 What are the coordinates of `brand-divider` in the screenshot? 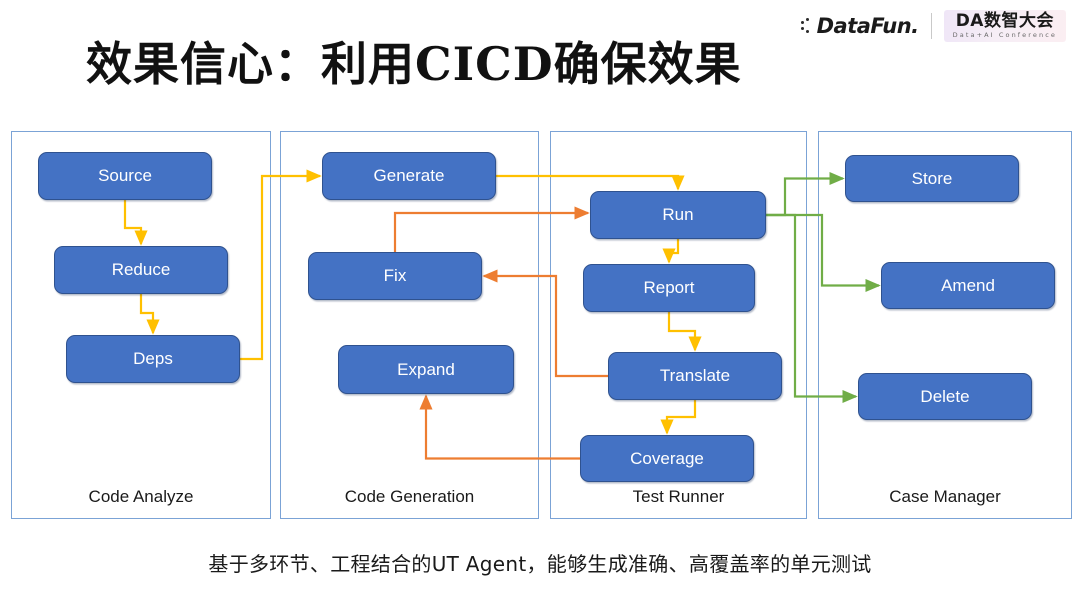 It's located at (931, 26).